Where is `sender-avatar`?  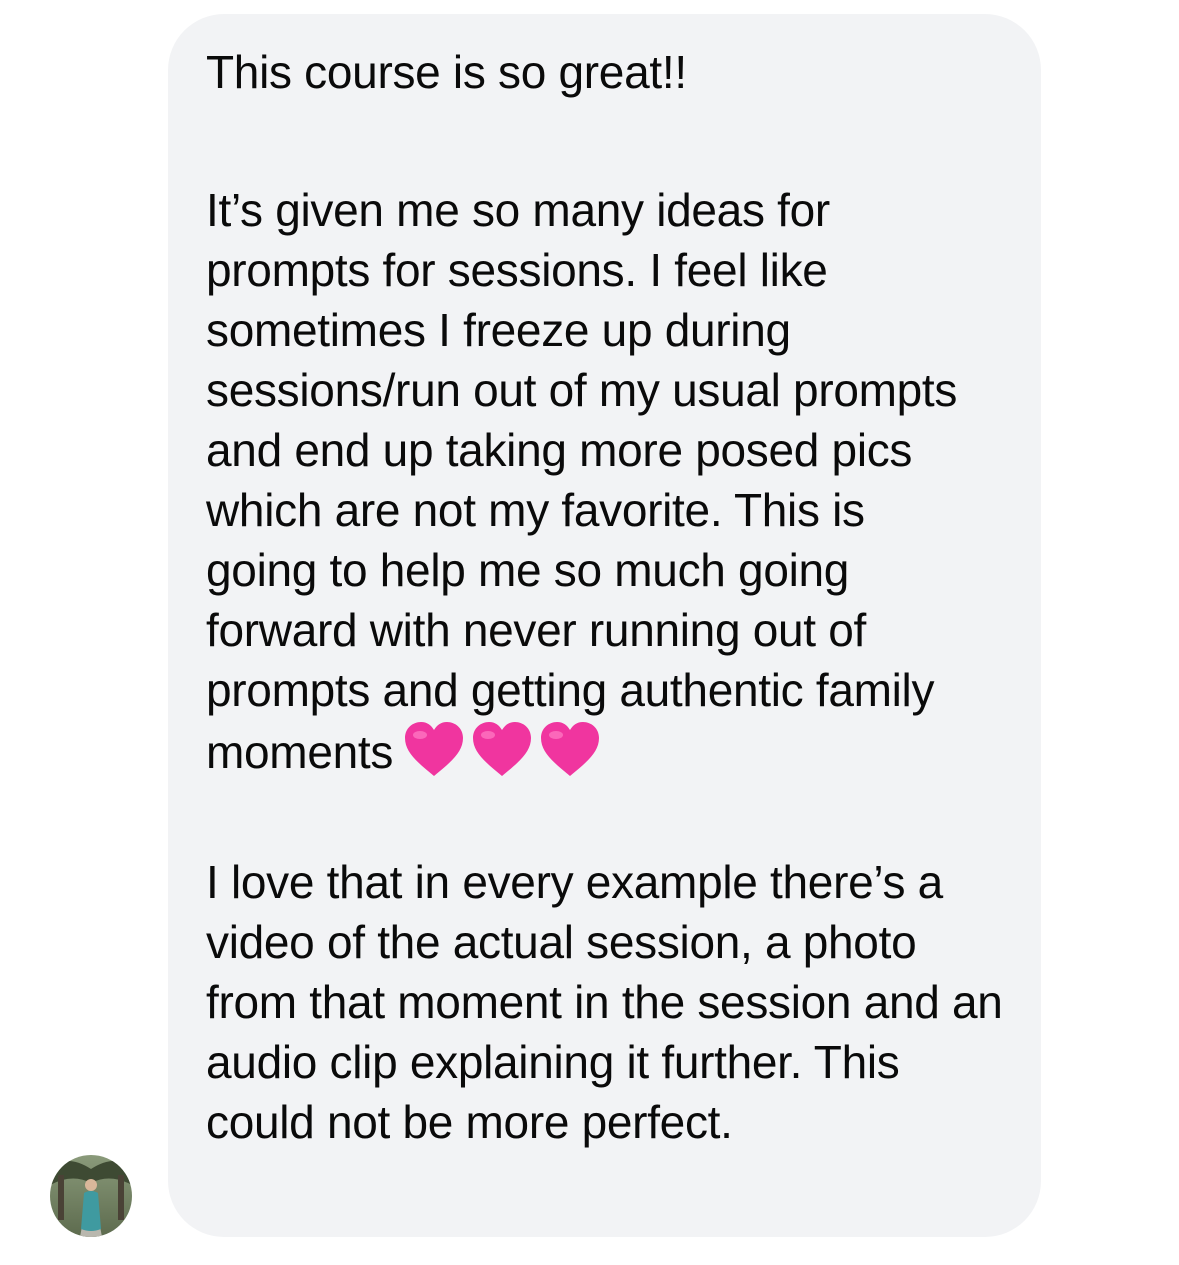
sender-avatar is located at coordinates (91, 1196).